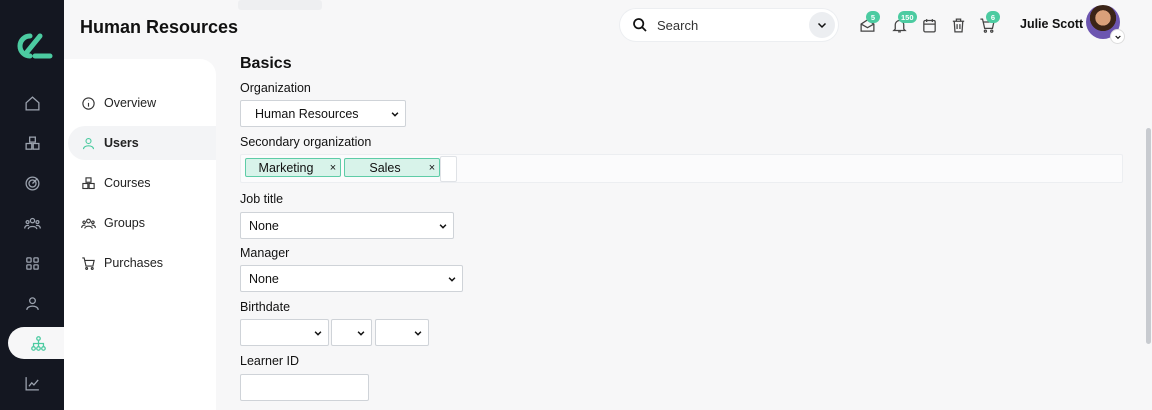  I want to click on birthdate-year-select, so click(402, 332).